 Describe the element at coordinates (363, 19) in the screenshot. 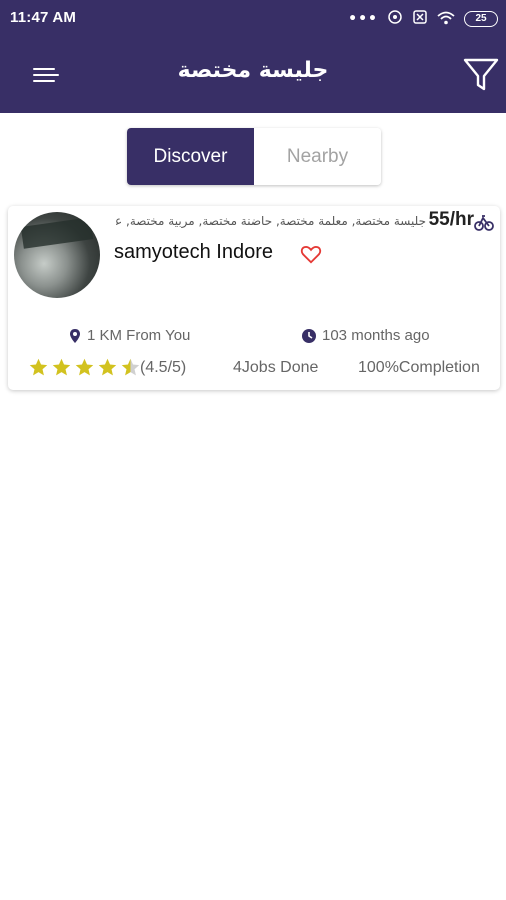

I see `more-notifications-icon: •••` at that location.